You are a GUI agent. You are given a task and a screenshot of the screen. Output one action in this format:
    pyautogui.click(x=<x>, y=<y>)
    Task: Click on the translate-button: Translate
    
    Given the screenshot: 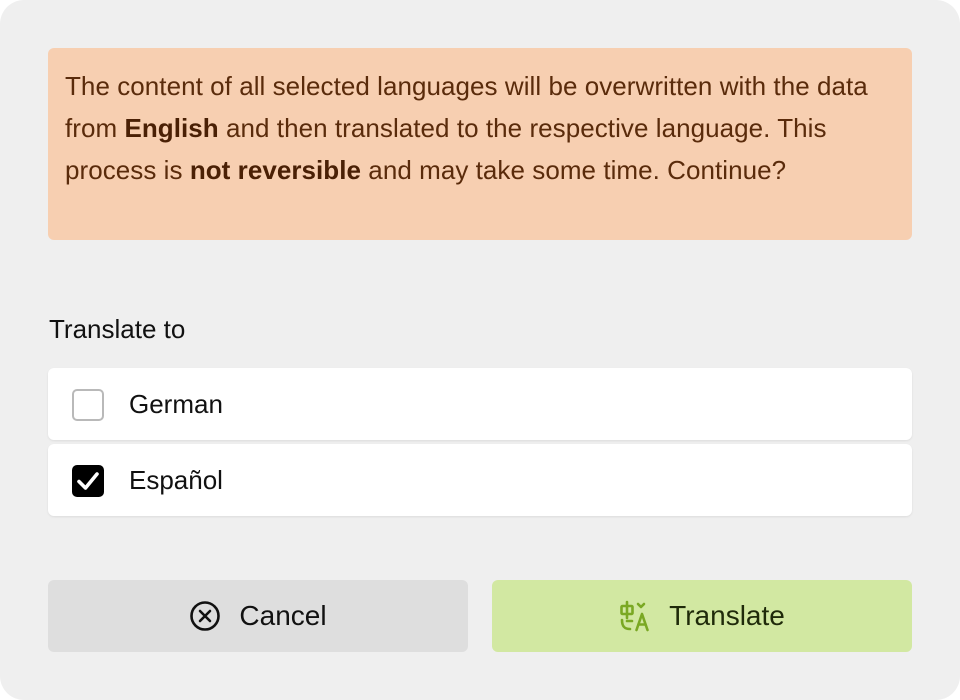 What is the action you would take?
    pyautogui.click(x=702, y=616)
    